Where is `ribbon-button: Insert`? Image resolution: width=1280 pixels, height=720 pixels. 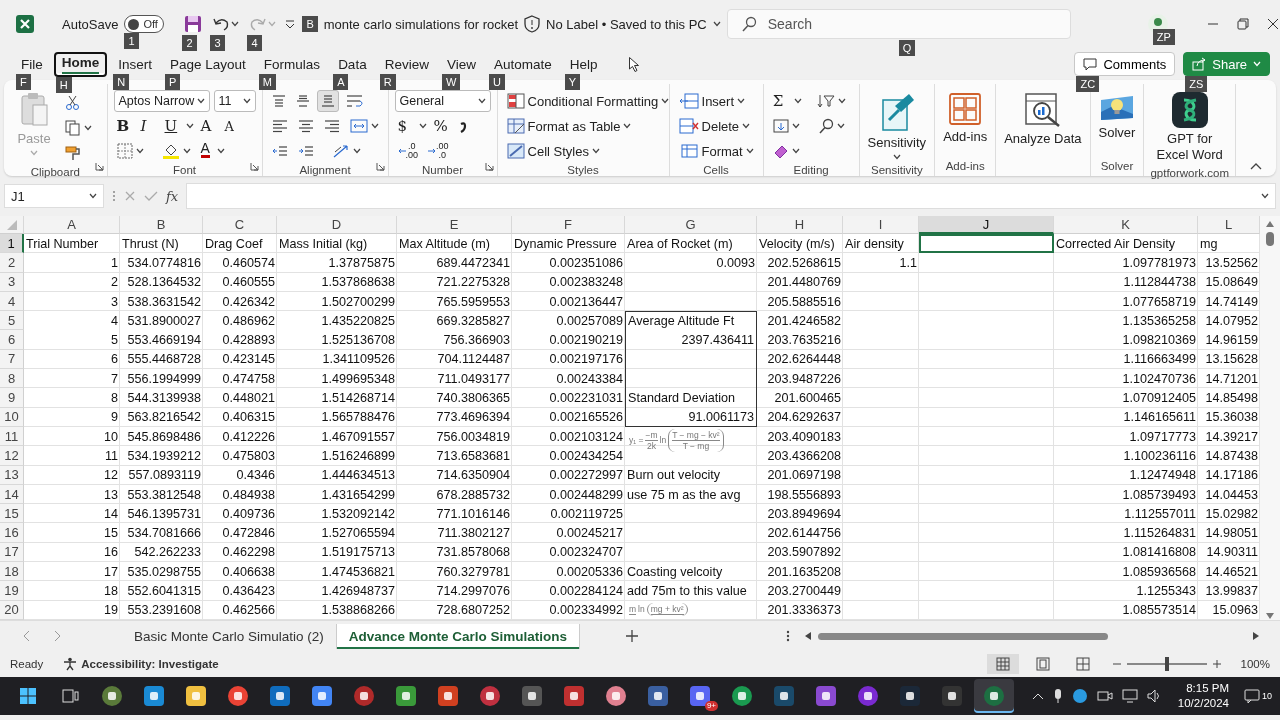
ribbon-button: Insert is located at coordinates (712, 101).